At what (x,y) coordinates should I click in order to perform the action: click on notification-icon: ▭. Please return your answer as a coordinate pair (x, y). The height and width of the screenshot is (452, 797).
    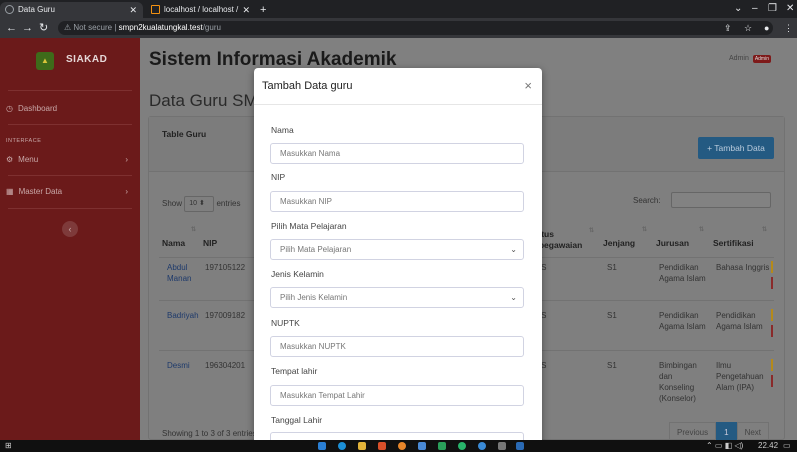
    Looking at the image, I should click on (787, 446).